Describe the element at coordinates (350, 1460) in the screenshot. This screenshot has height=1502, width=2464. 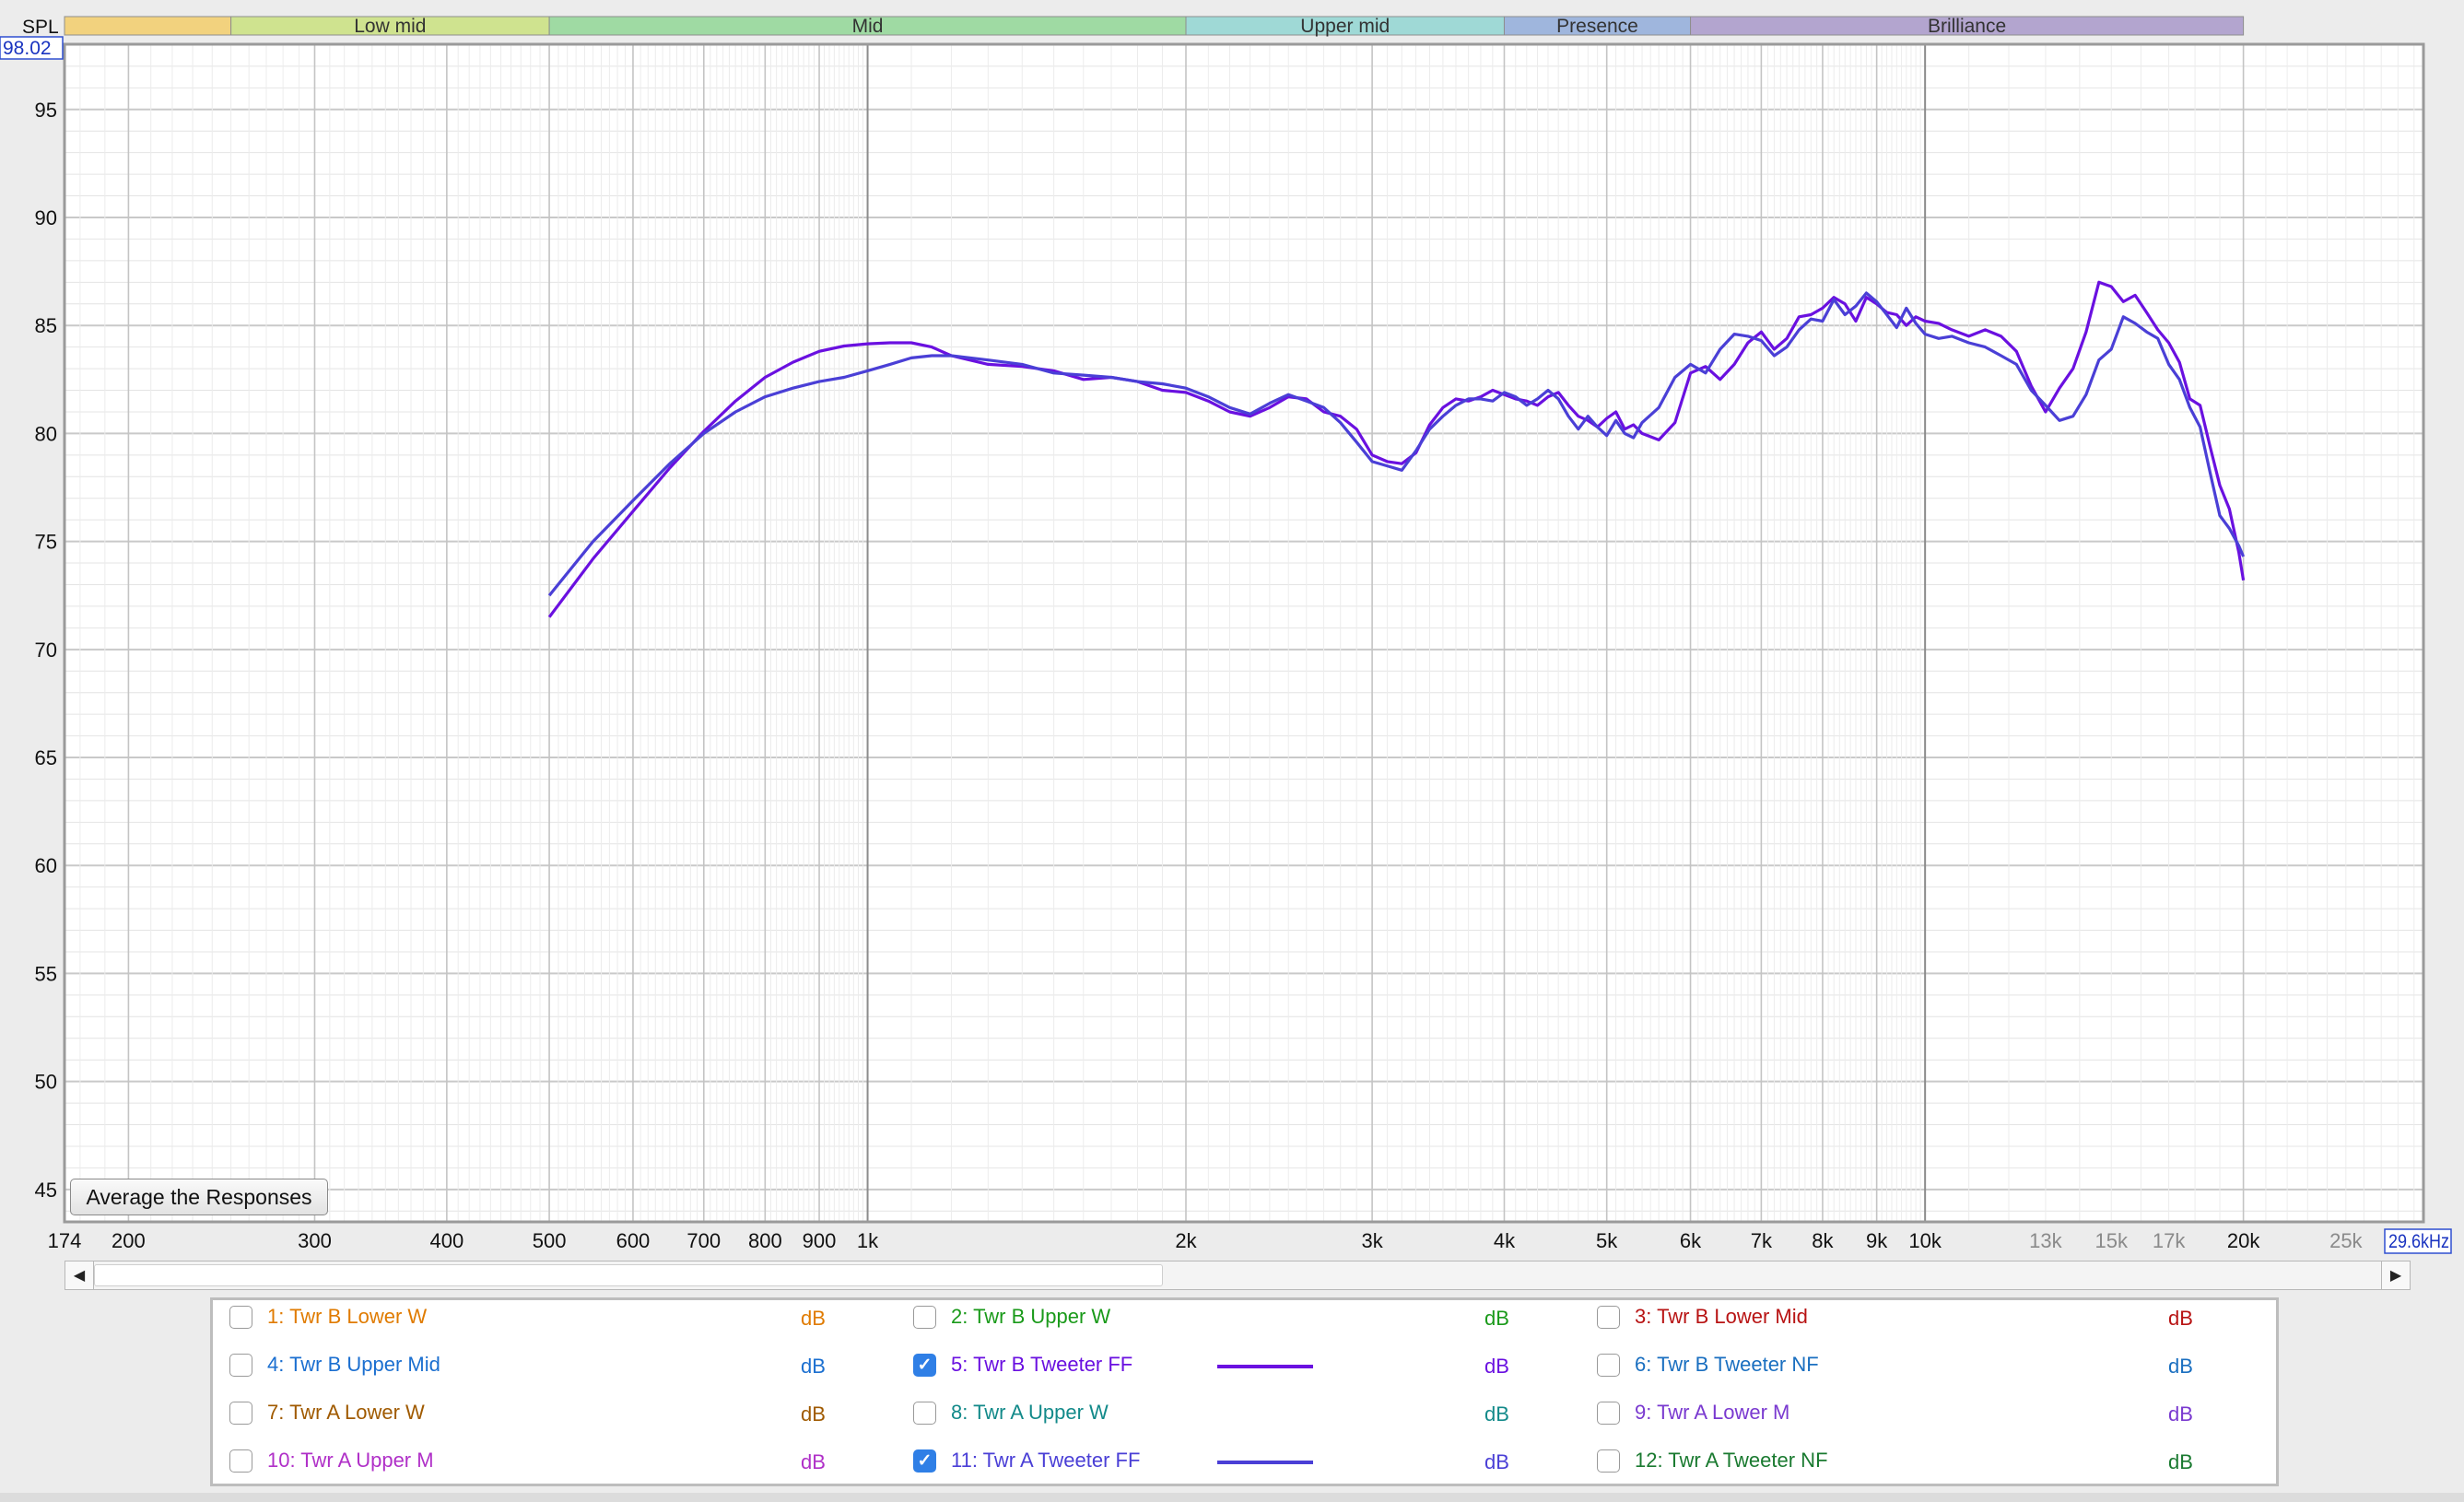
I see `legend-label: 10: Twr A Upper M` at that location.